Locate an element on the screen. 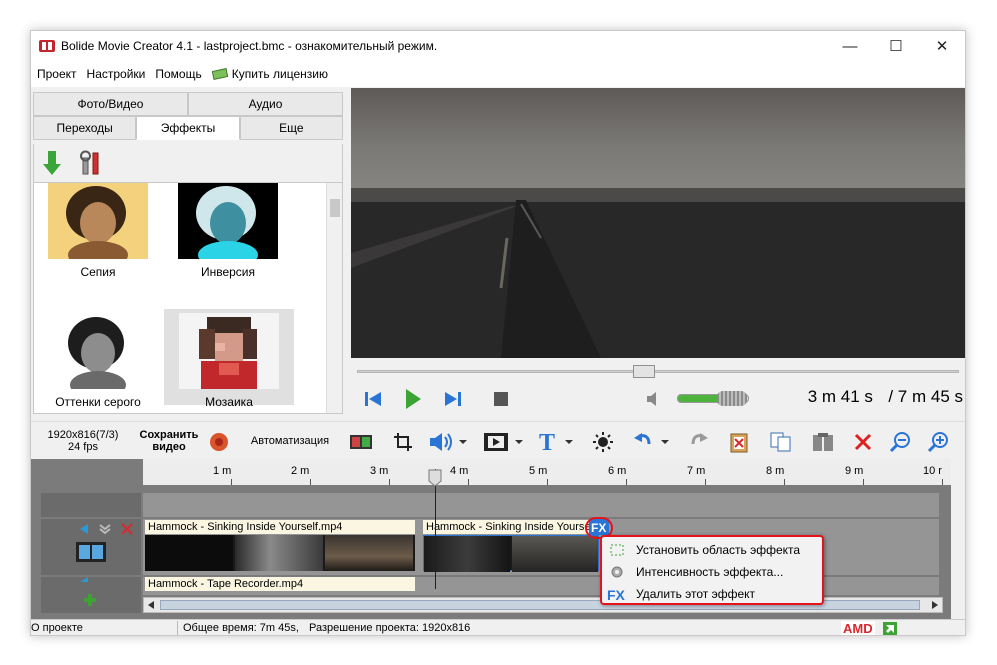  current-time: 3 m 41 s is located at coordinates (840, 396).